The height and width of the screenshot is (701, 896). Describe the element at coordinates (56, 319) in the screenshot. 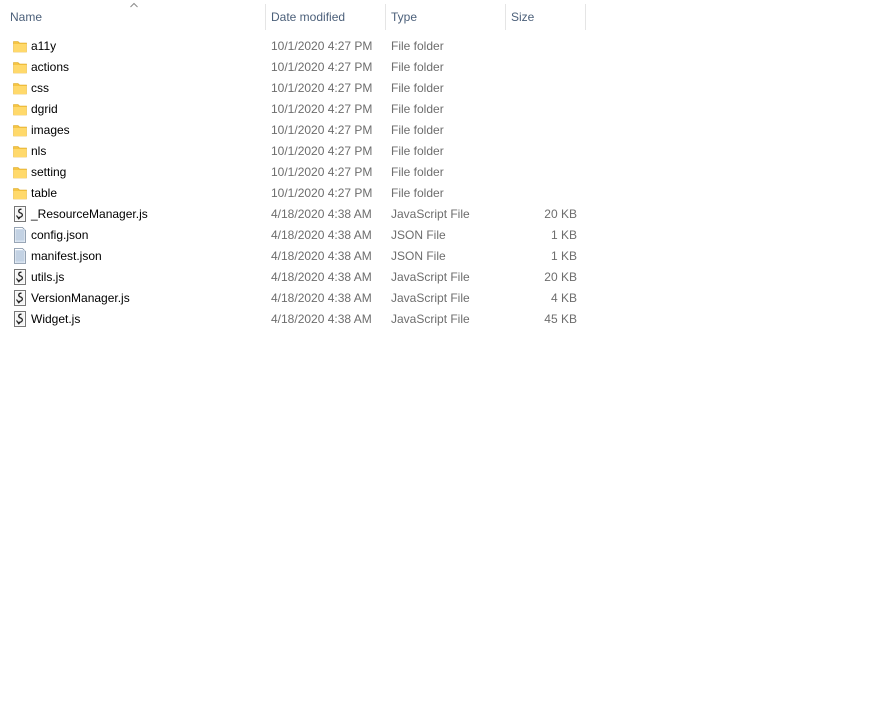

I see `file-name: Widget.js` at that location.